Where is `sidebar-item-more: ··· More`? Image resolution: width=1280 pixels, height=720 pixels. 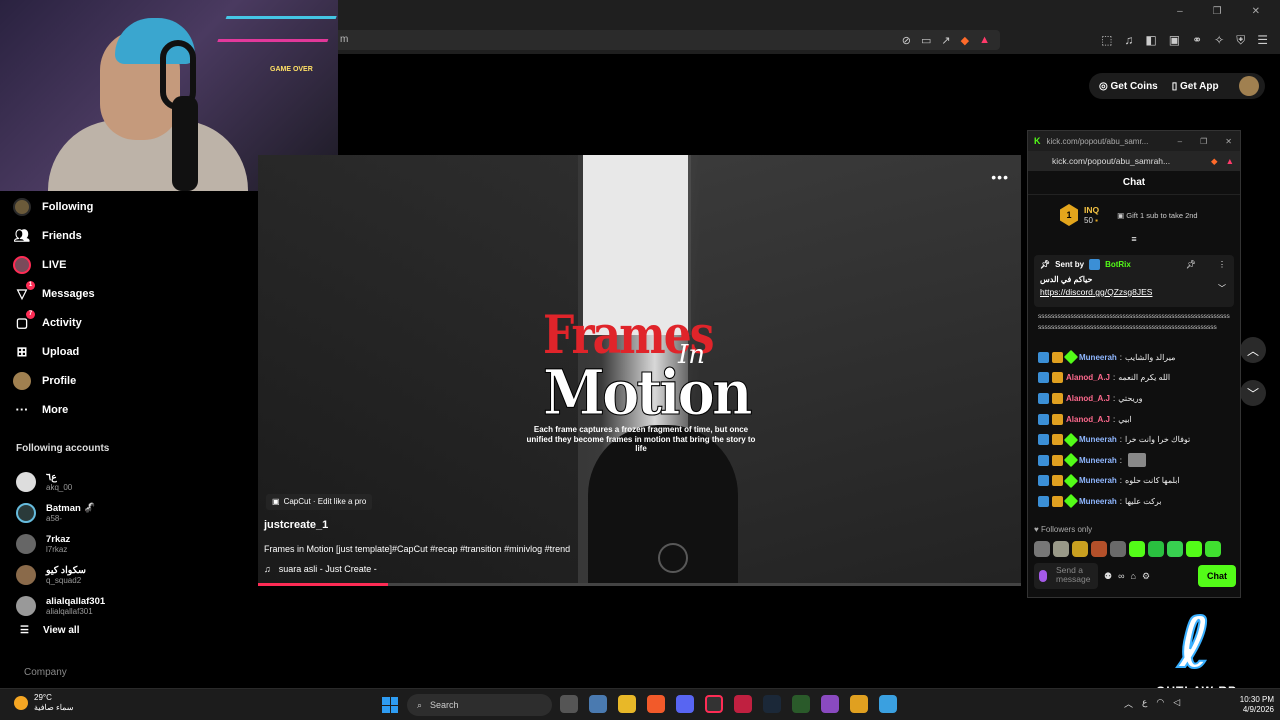 sidebar-item-more: ··· More is located at coordinates (112, 409).